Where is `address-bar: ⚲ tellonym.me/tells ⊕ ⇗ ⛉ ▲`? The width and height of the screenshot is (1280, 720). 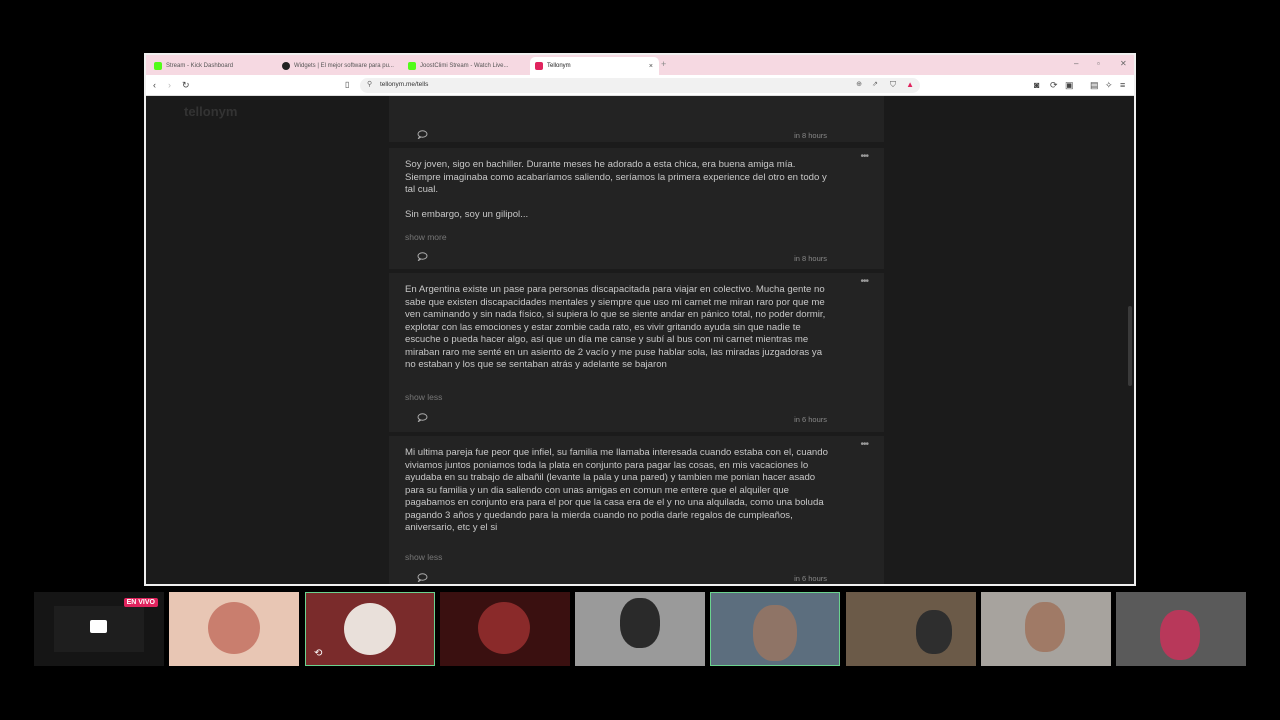 address-bar: ⚲ tellonym.me/tells ⊕ ⇗ ⛉ ▲ is located at coordinates (640, 85).